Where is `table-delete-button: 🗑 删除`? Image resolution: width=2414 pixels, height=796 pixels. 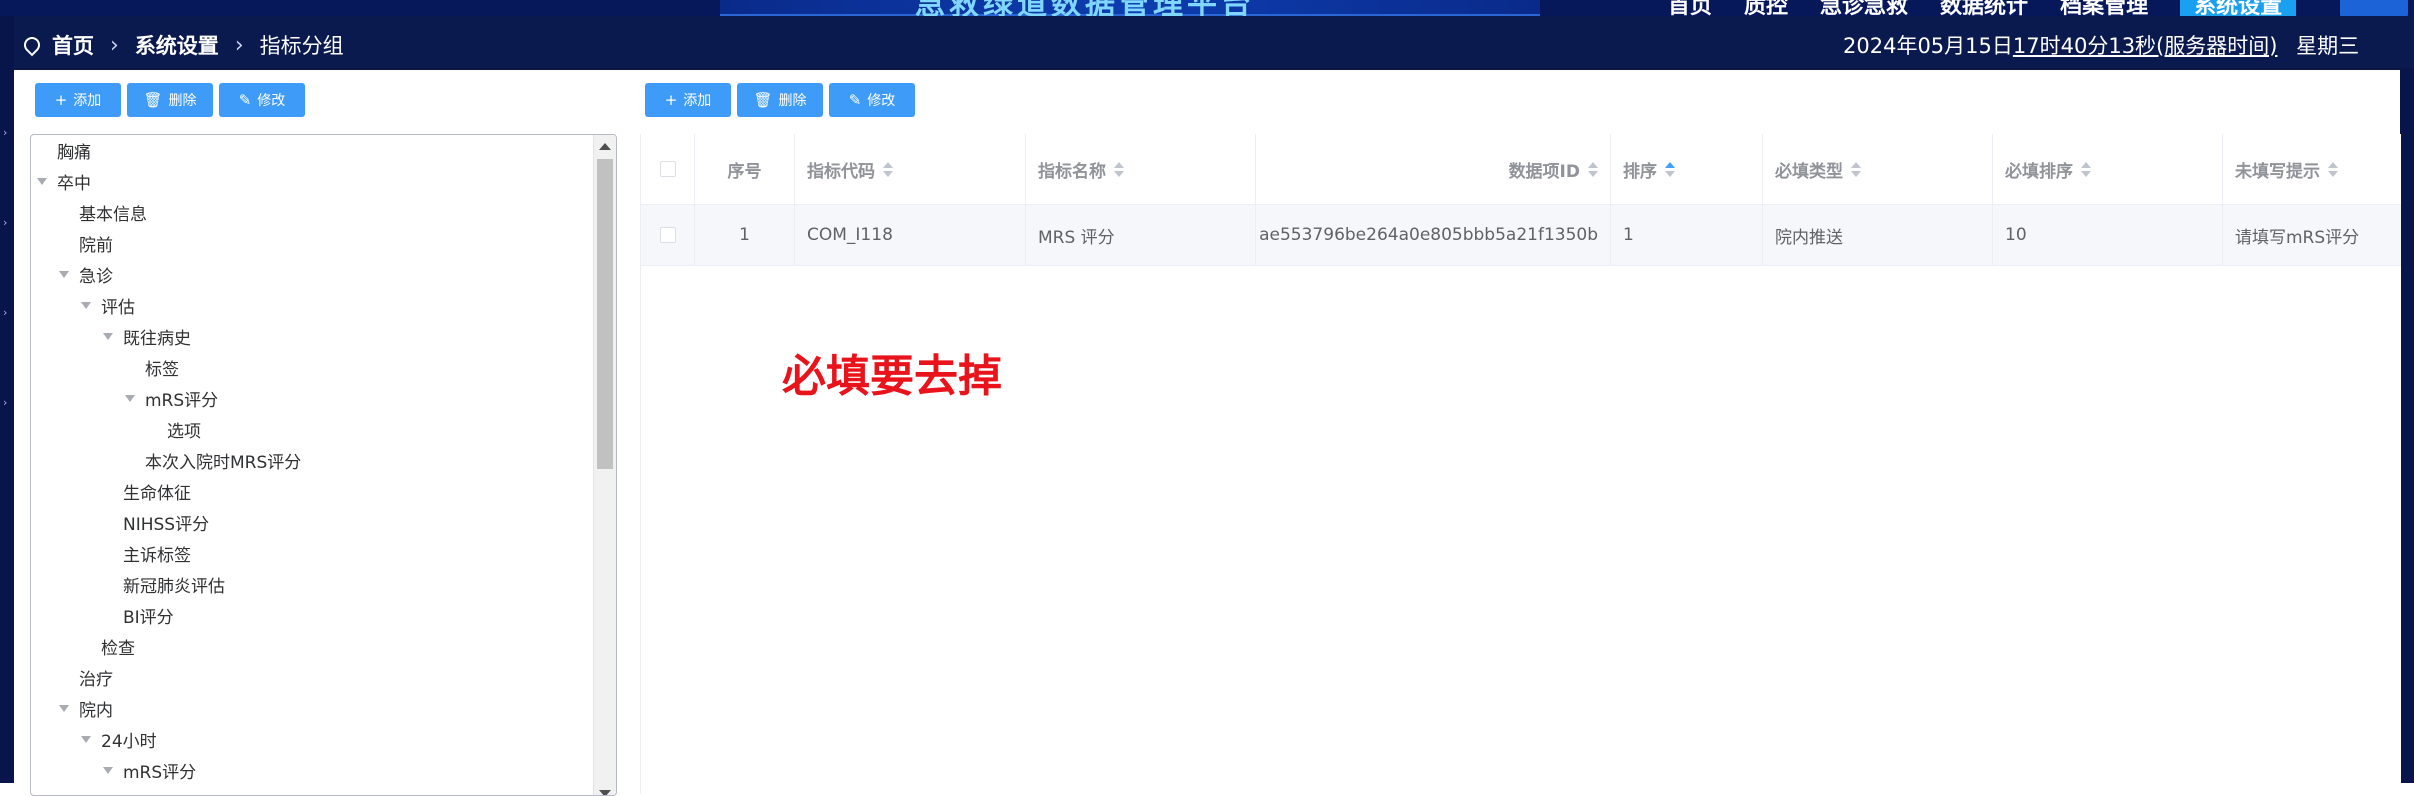 table-delete-button: 🗑 删除 is located at coordinates (780, 100).